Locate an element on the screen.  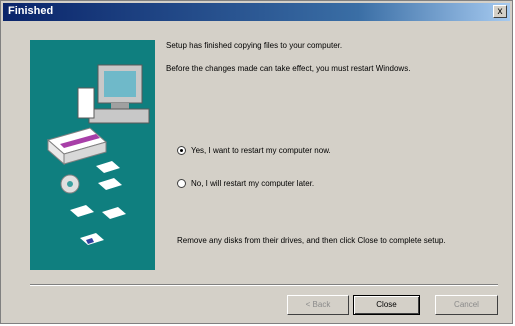
restart-now-option: Yes, I want to restart my computer now. is located at coordinates (254, 150).